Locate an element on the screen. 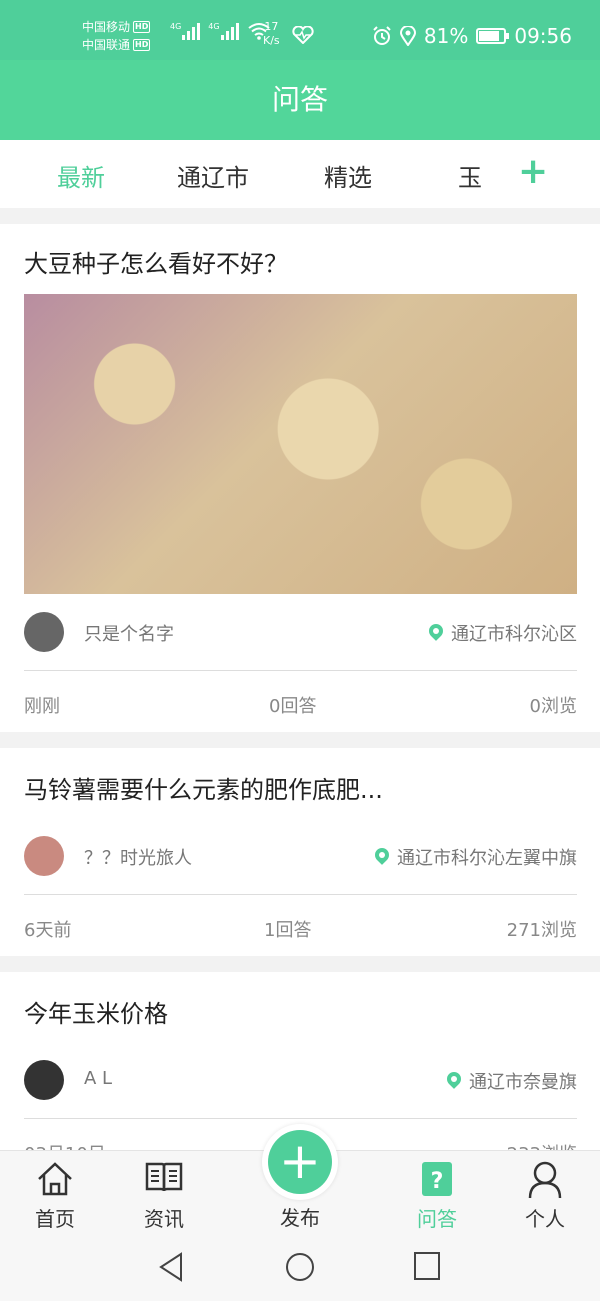  question-title: 今年玉米价格 is located at coordinates (96, 1014).